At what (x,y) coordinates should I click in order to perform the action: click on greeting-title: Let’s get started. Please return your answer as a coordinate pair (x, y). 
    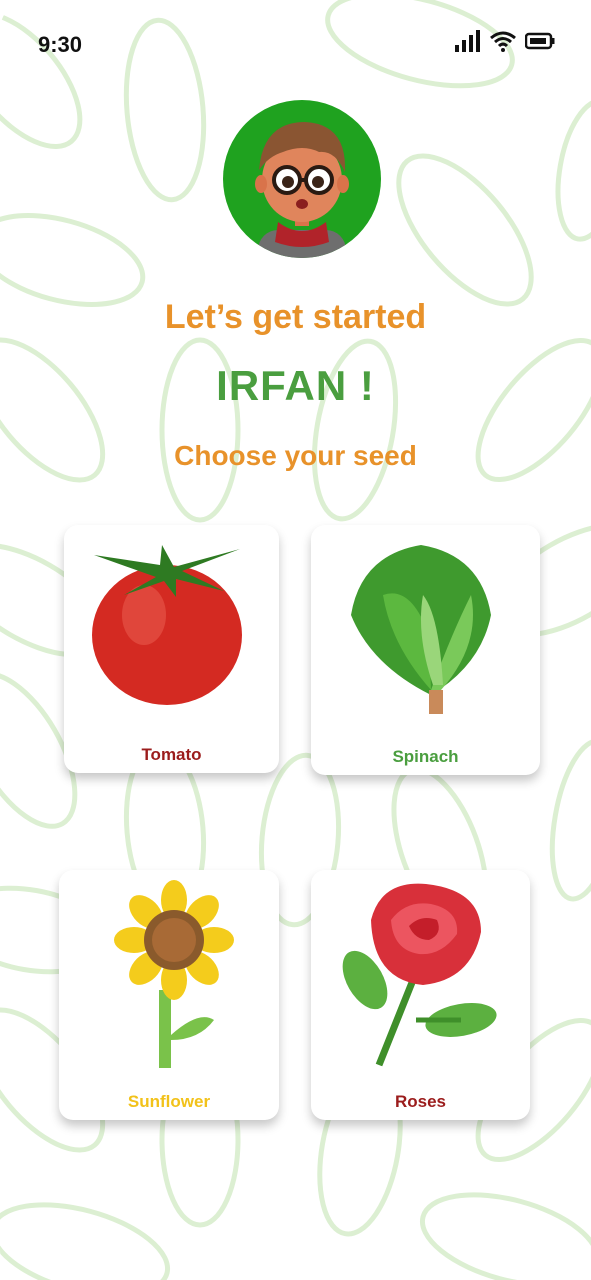
    Looking at the image, I should click on (295, 317).